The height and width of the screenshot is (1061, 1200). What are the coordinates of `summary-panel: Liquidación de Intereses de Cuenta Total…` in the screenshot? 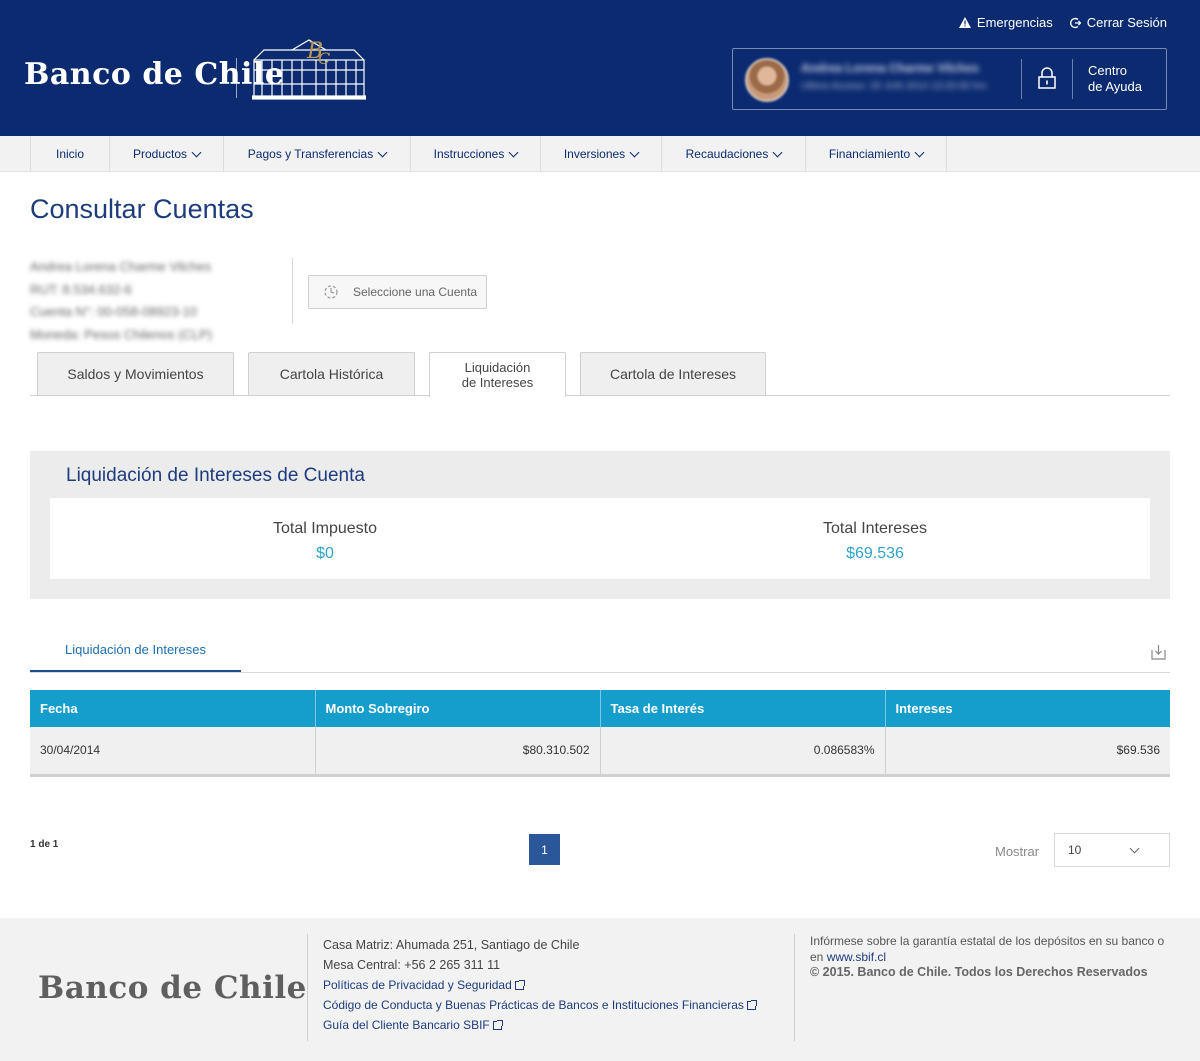 It's located at (600, 525).